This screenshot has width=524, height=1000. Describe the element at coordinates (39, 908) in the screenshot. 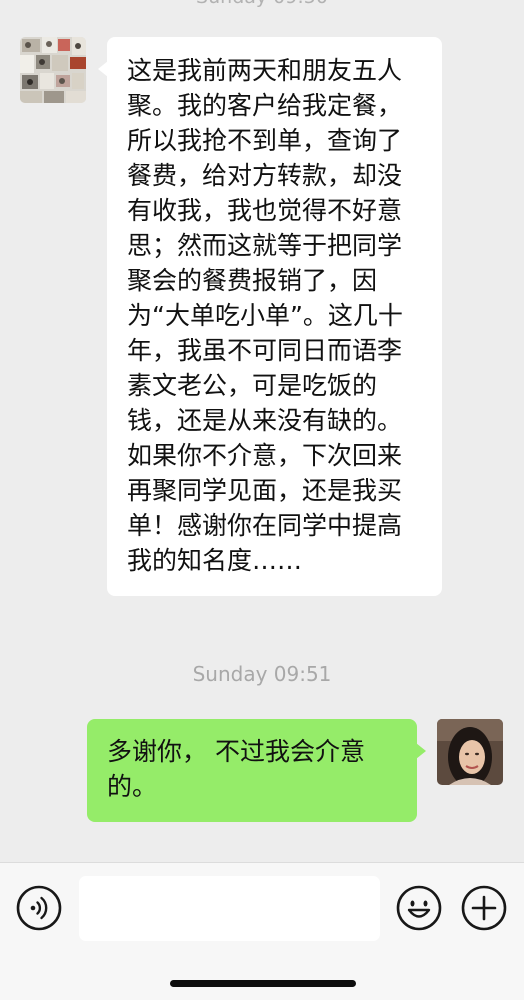

I see `voice-icon` at that location.